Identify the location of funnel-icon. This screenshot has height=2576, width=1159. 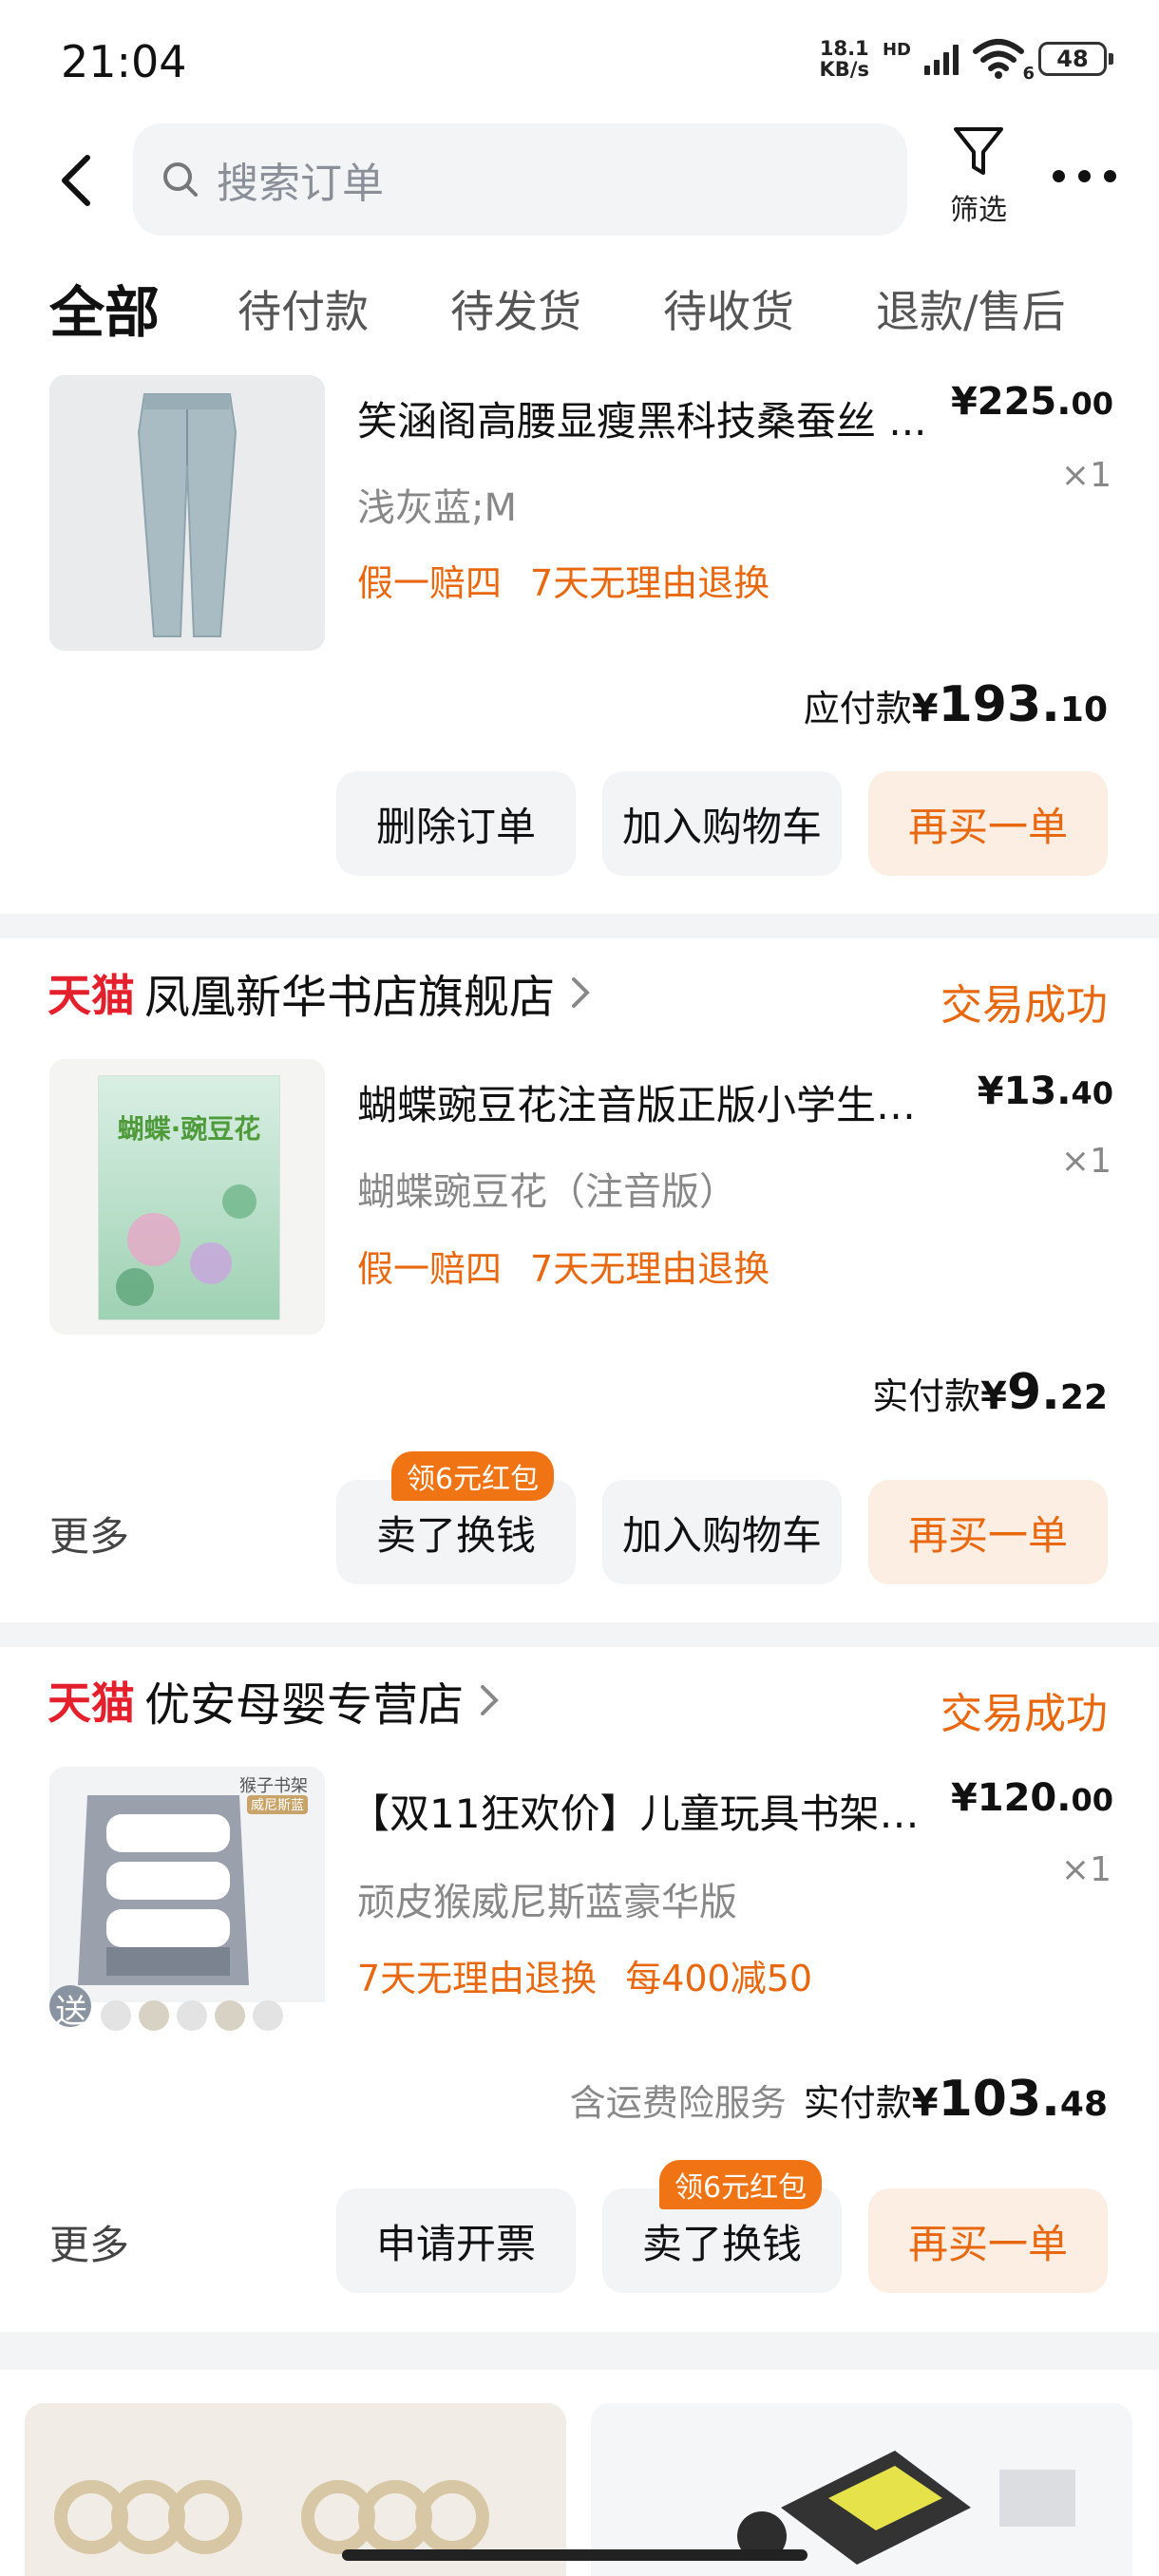
(978, 151).